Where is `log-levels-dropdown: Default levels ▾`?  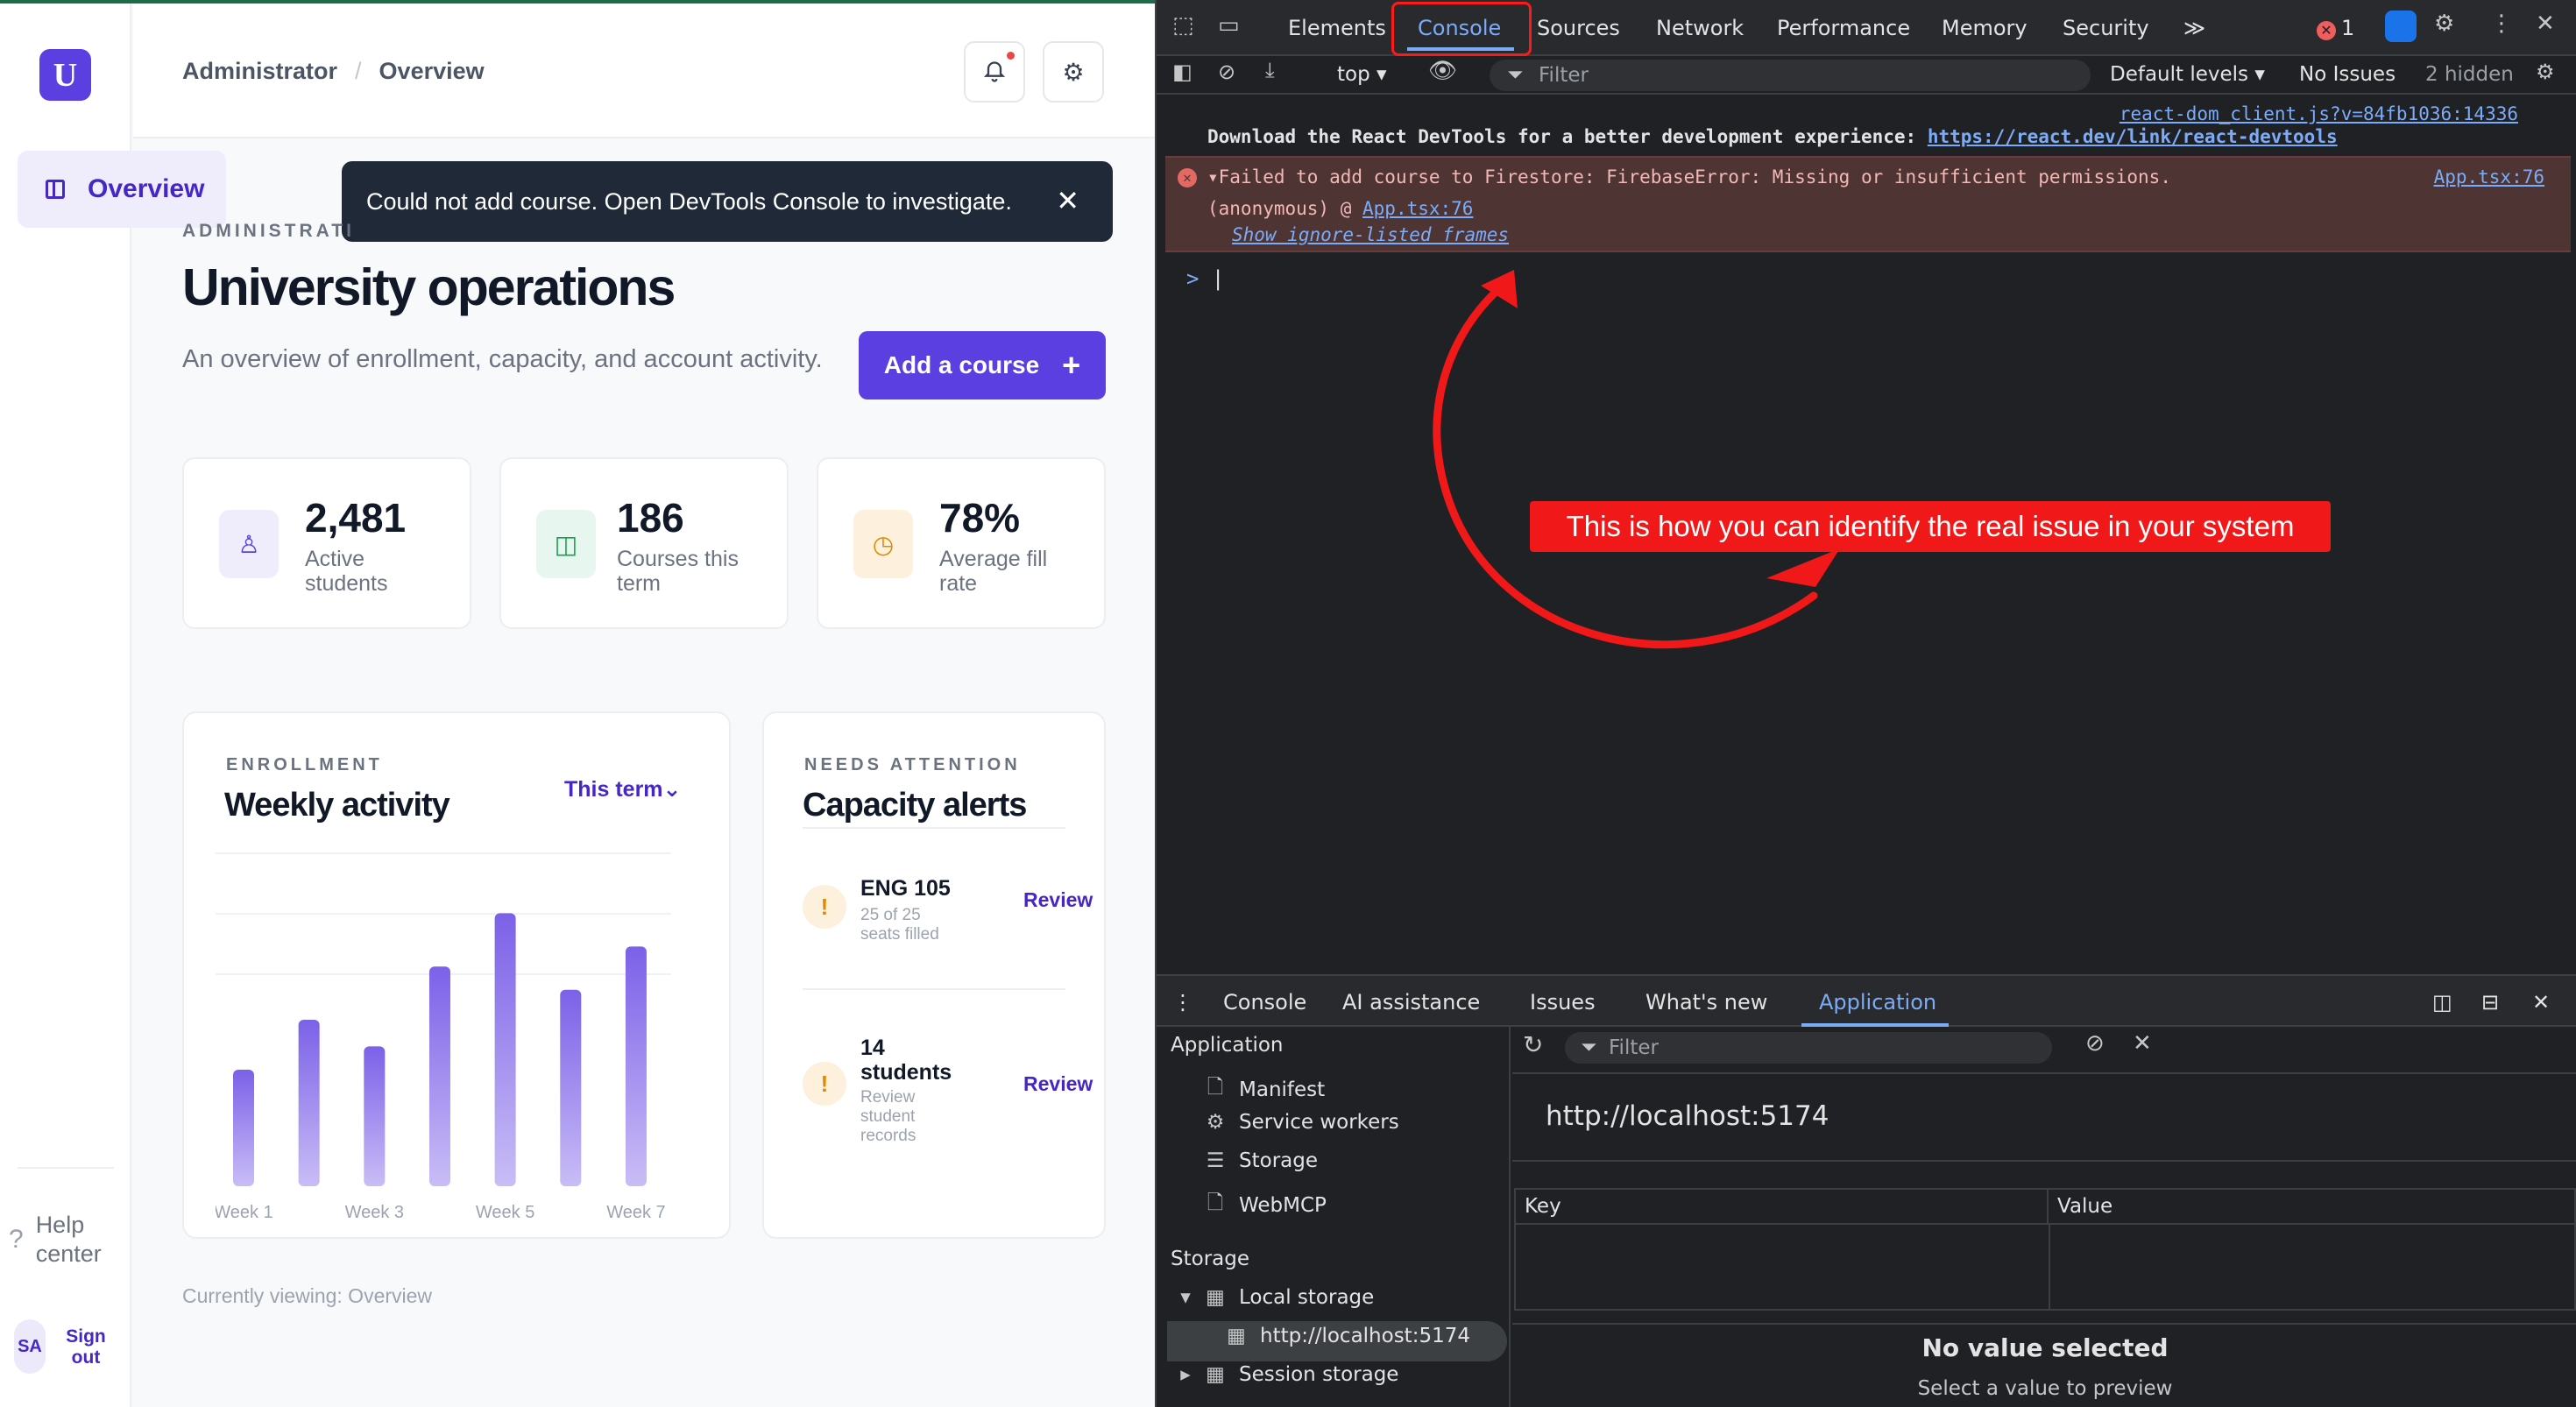
log-levels-dropdown: Default levels ▾ is located at coordinates (2187, 74).